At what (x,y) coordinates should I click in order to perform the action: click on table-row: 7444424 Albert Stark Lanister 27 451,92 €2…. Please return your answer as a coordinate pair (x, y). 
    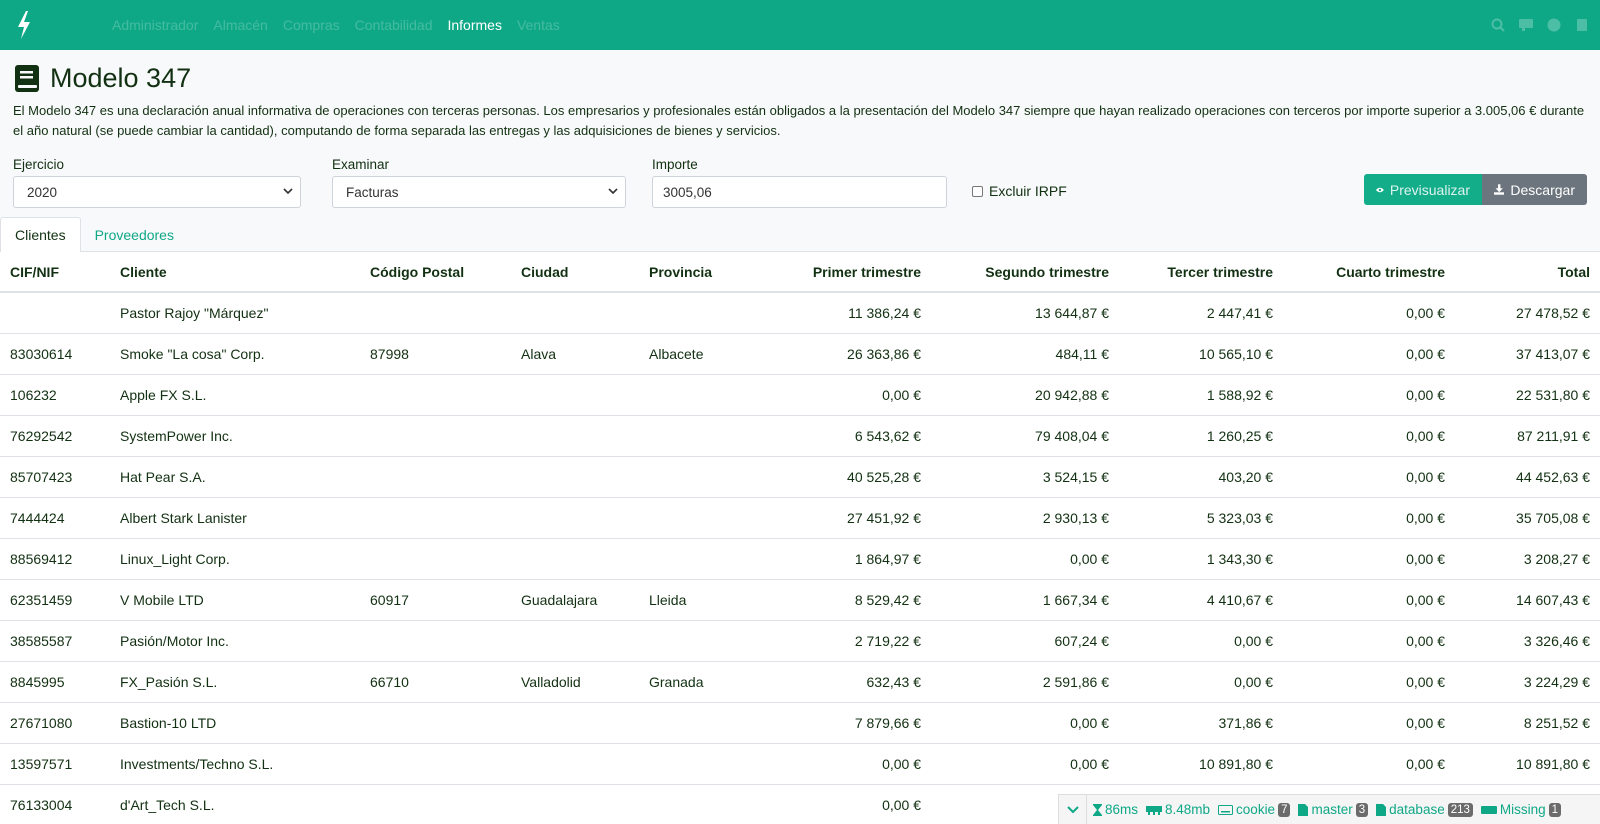
    Looking at the image, I should click on (800, 518).